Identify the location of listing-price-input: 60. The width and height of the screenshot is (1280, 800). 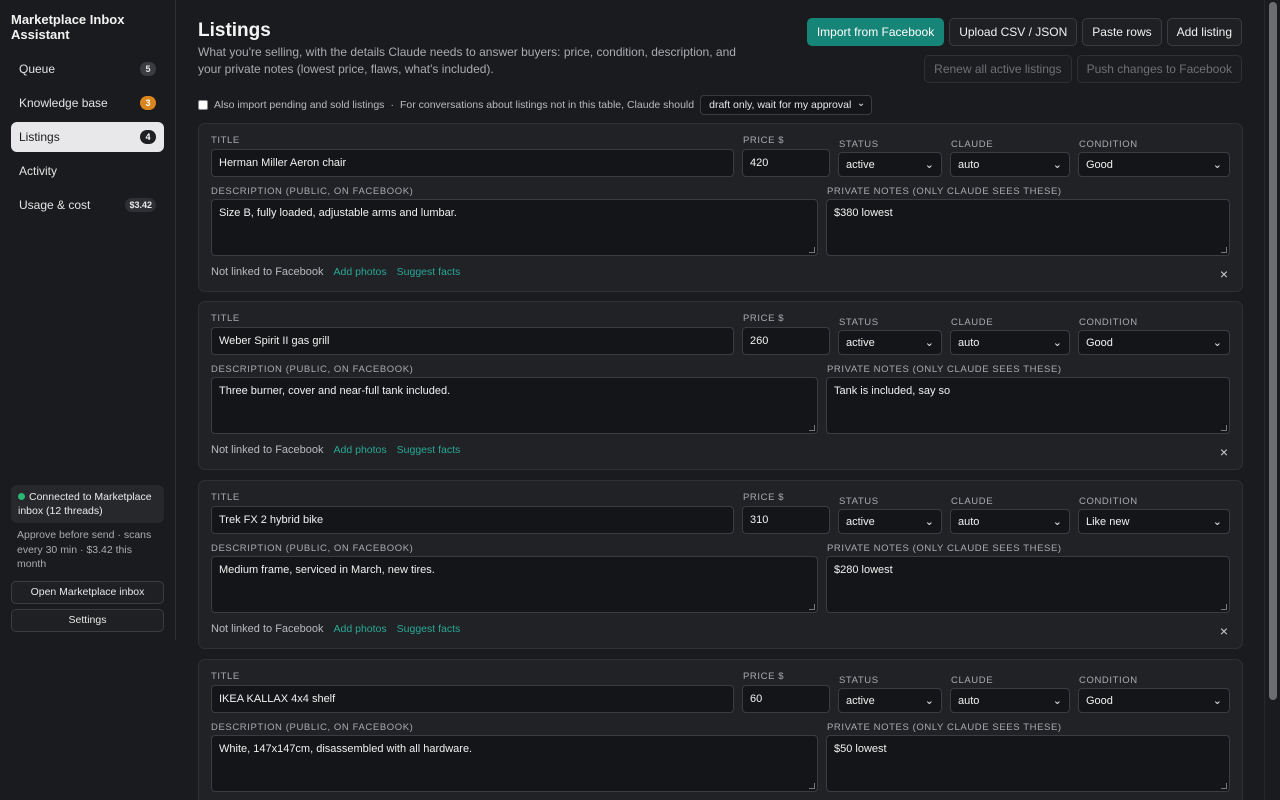
(786, 699).